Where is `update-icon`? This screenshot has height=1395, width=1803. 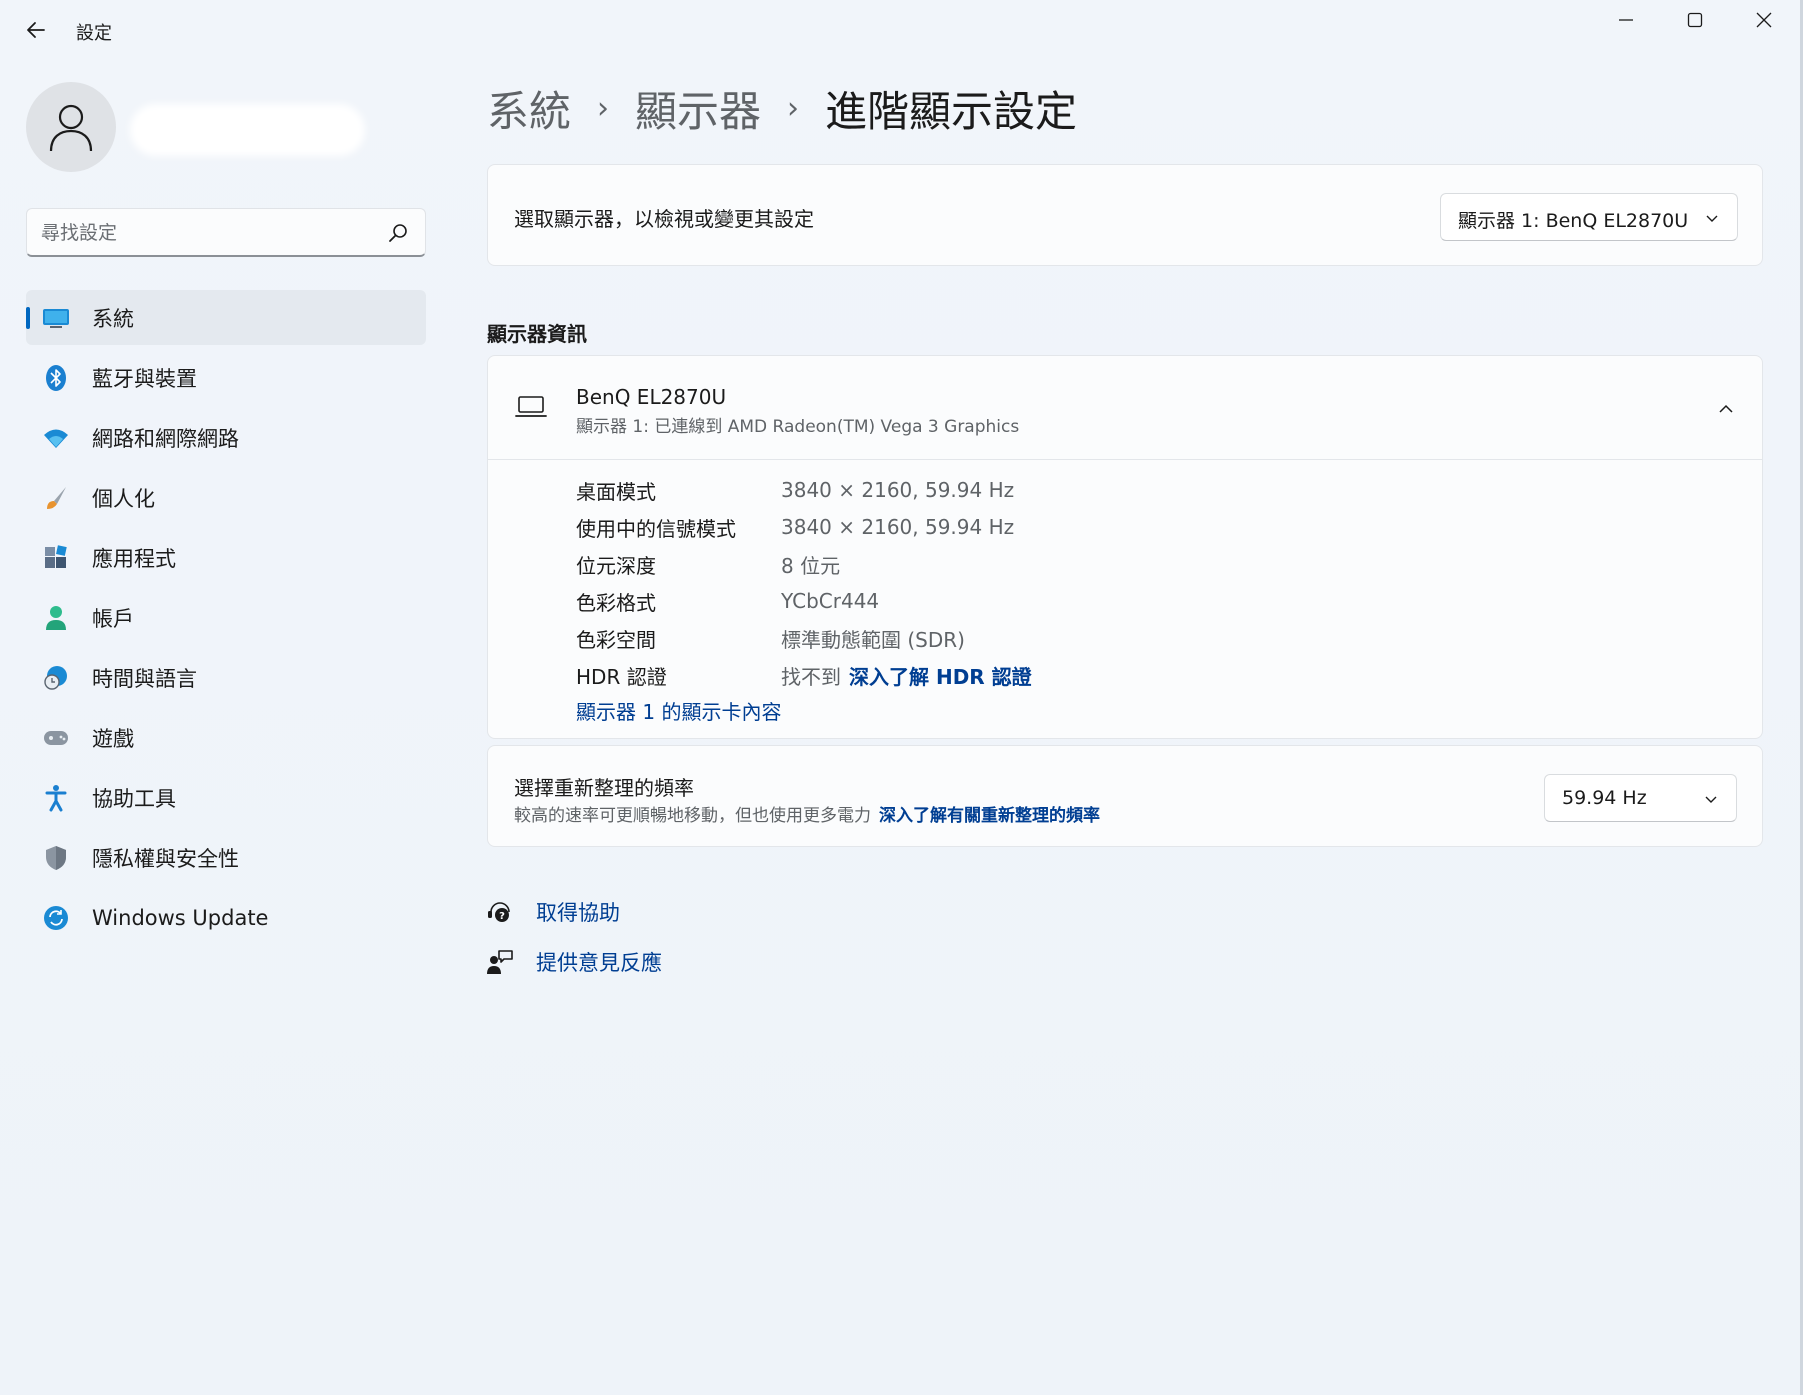
update-icon is located at coordinates (56, 918).